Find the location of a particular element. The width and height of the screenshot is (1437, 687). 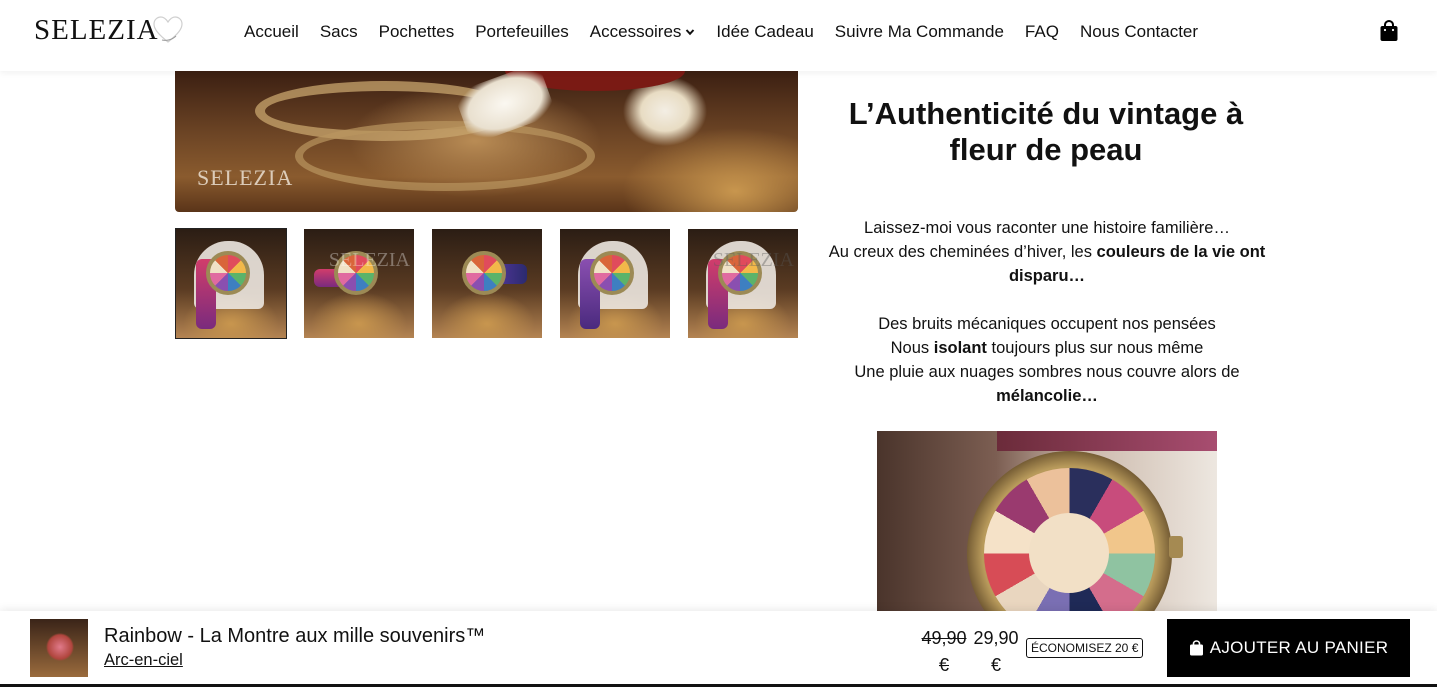

nav-faq: FAQ is located at coordinates (1042, 32).